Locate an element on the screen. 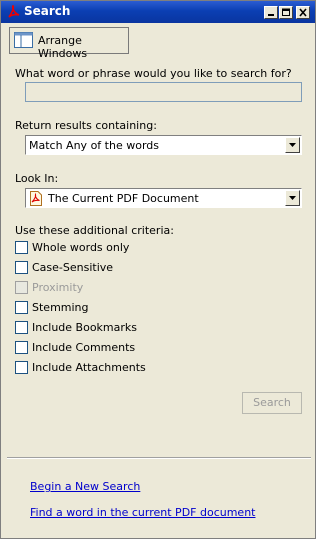 The image size is (320, 539). title-bar: Search is located at coordinates (158, 12).